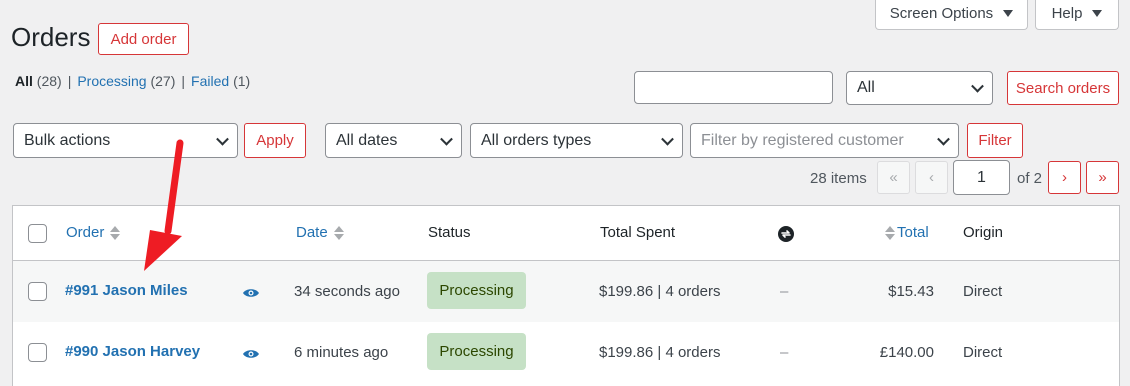 The height and width of the screenshot is (386, 1130). Describe the element at coordinates (37, 233) in the screenshot. I see `select-all-checkbox` at that location.